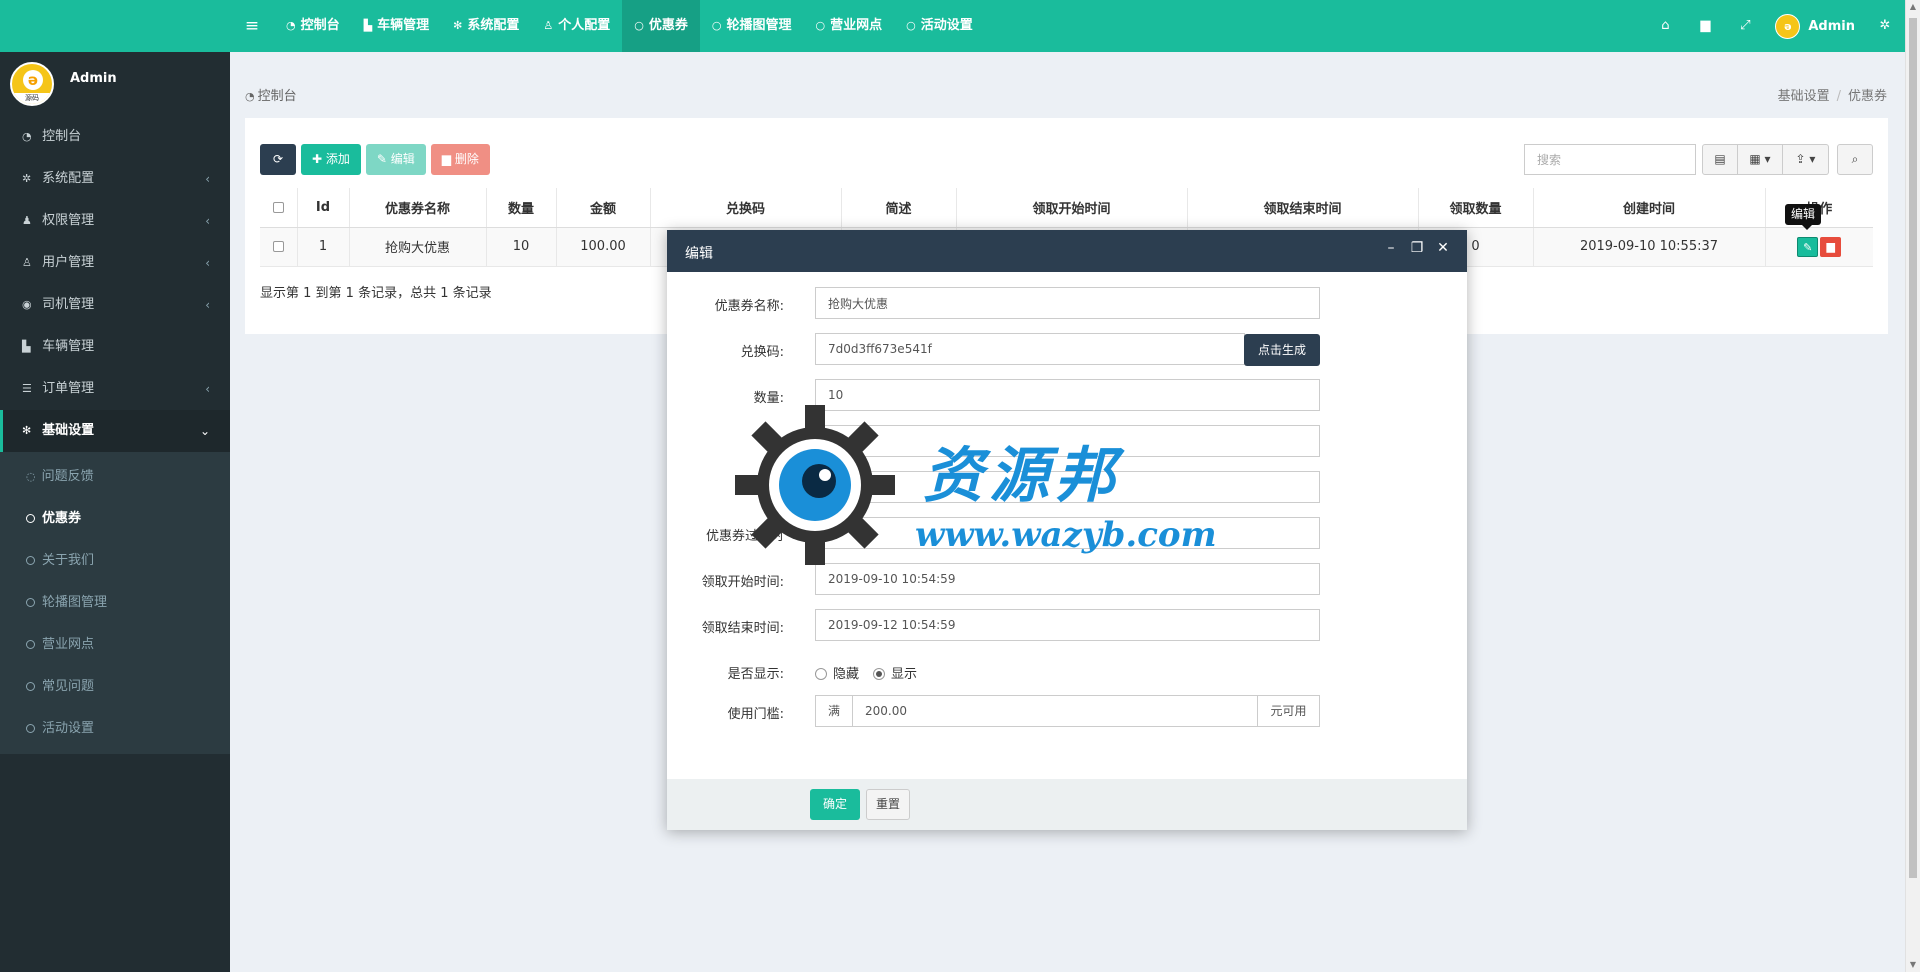  What do you see at coordinates (376, 293) in the screenshot?
I see `pagination-info: 显示第 1 到第 1 条记录，总共 1 条记录` at bounding box center [376, 293].